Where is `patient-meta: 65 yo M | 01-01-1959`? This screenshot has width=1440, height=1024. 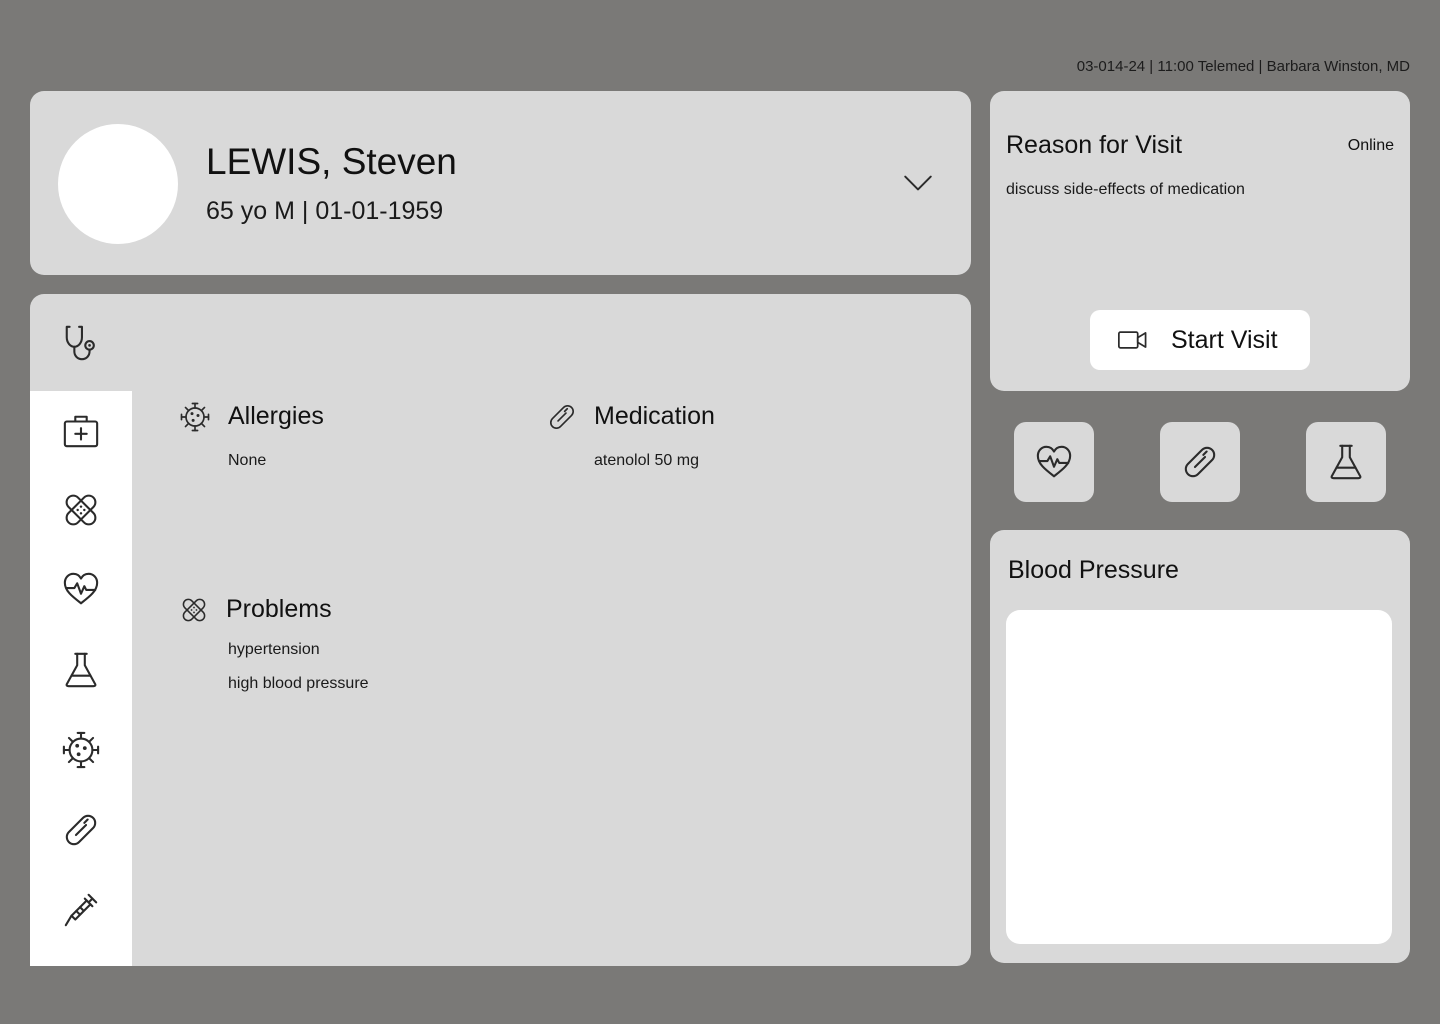
patient-meta: 65 yo M | 01-01-1959 is located at coordinates (325, 211).